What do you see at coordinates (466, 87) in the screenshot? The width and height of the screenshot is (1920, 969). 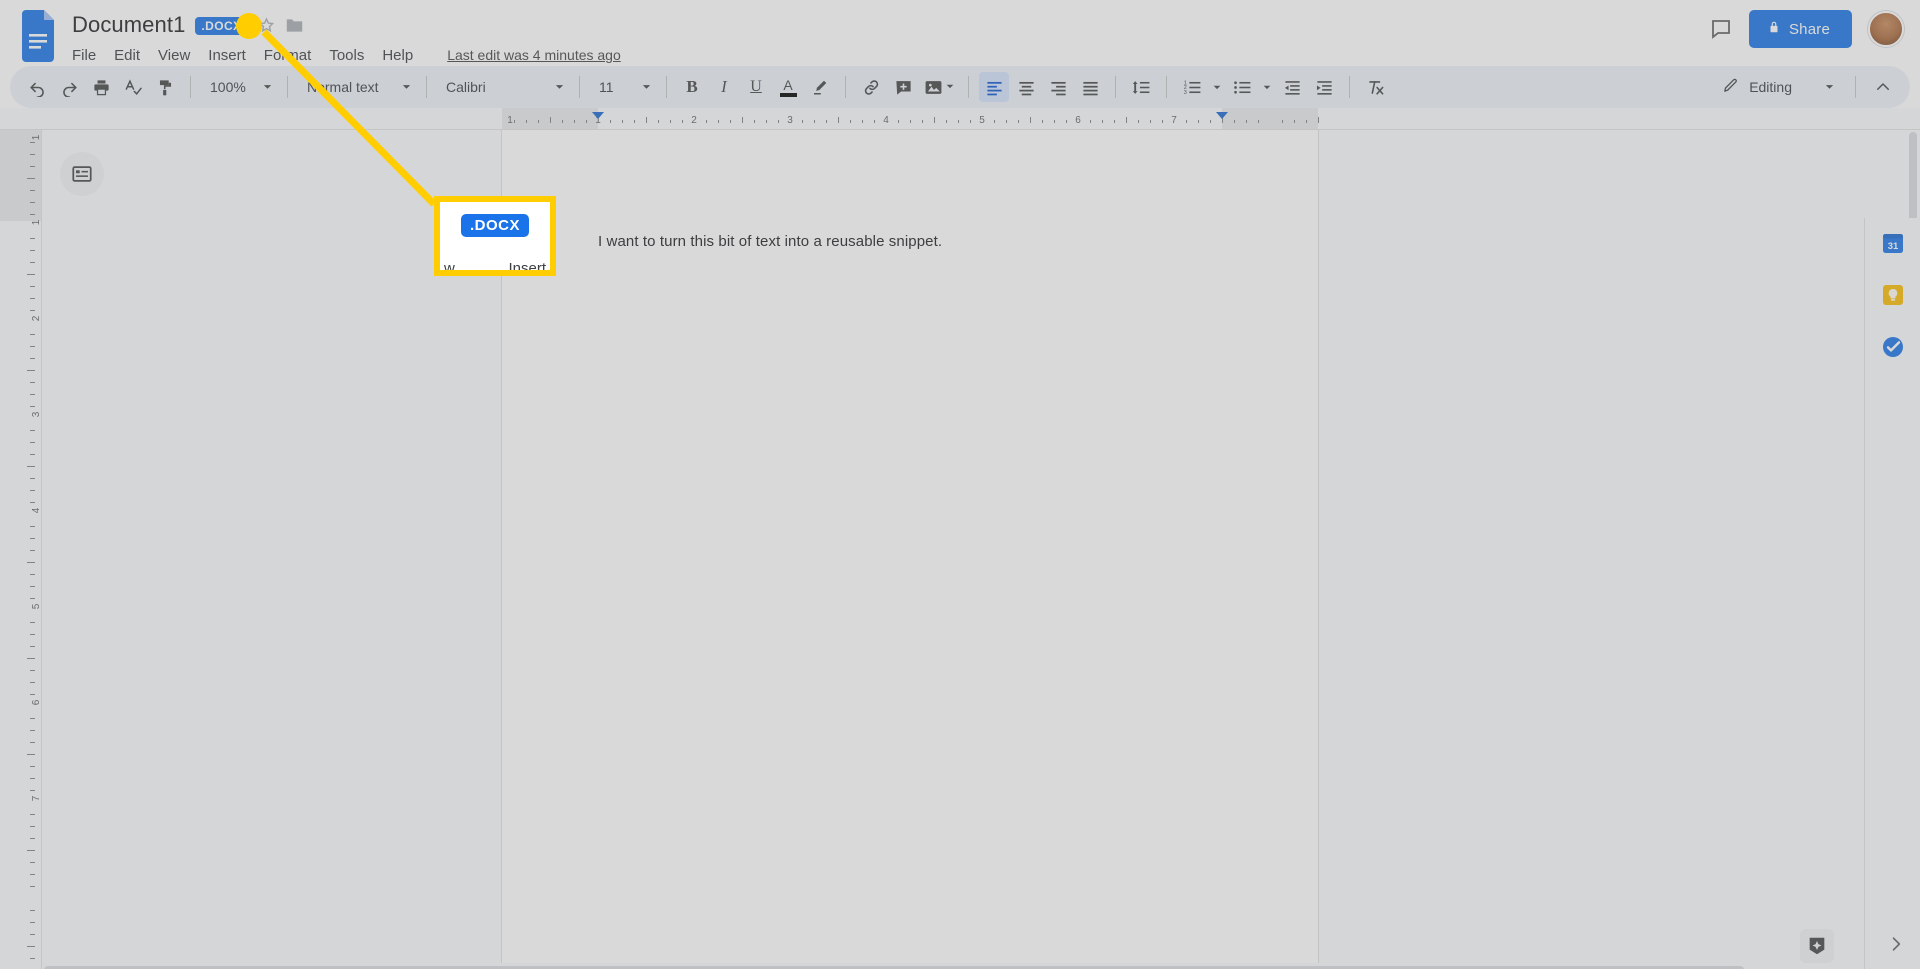 I see `font-family-value: Calibri` at bounding box center [466, 87].